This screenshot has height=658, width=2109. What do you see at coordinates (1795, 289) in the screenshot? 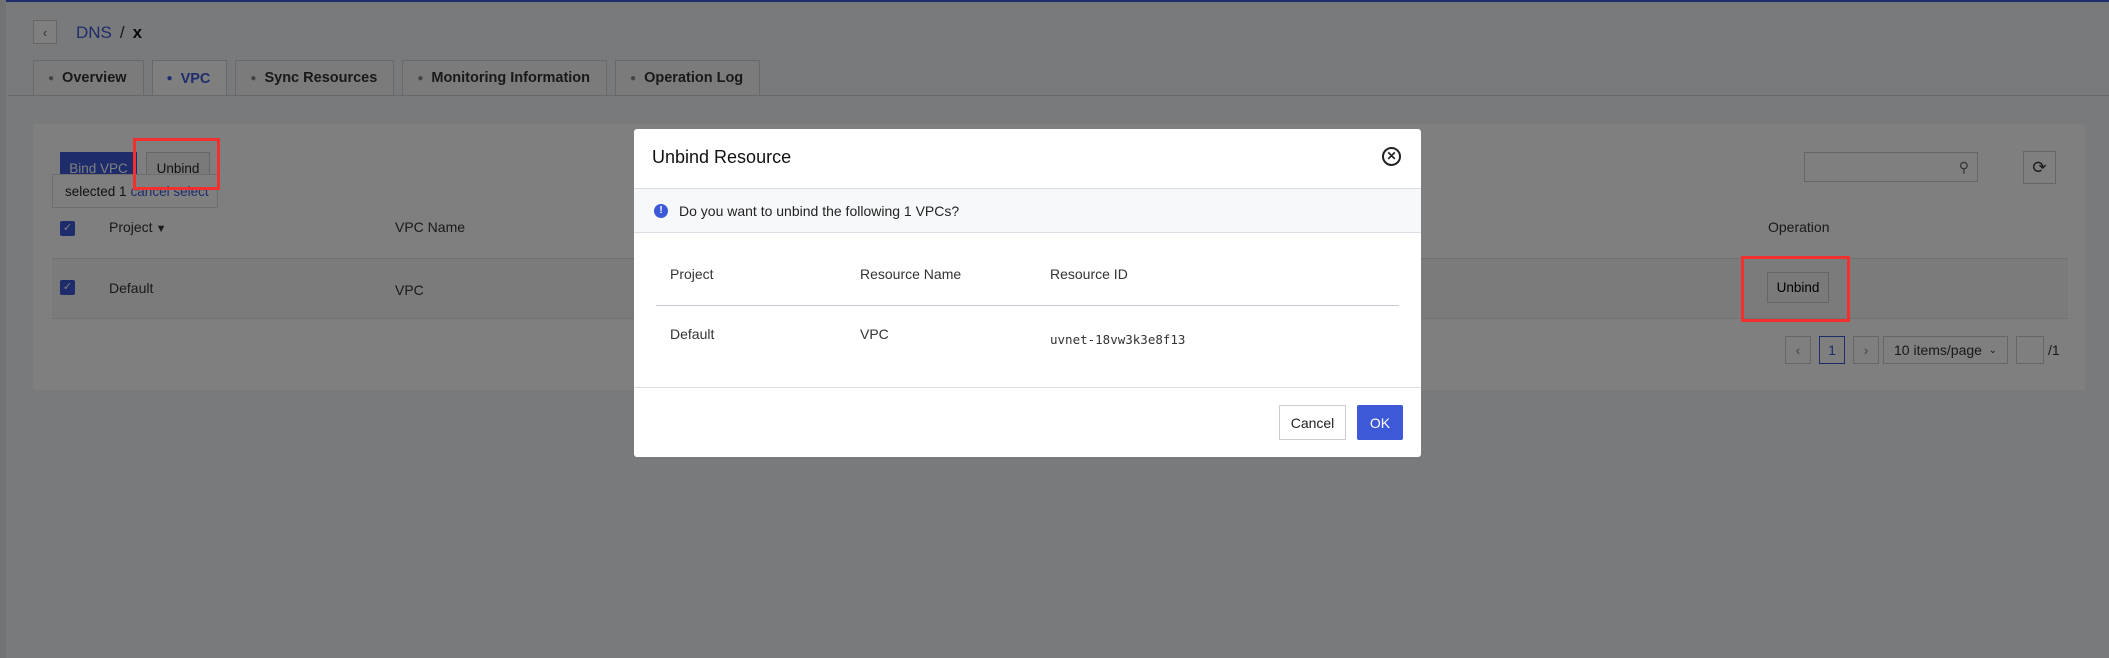
I see `highlight-box-row-unbind` at bounding box center [1795, 289].